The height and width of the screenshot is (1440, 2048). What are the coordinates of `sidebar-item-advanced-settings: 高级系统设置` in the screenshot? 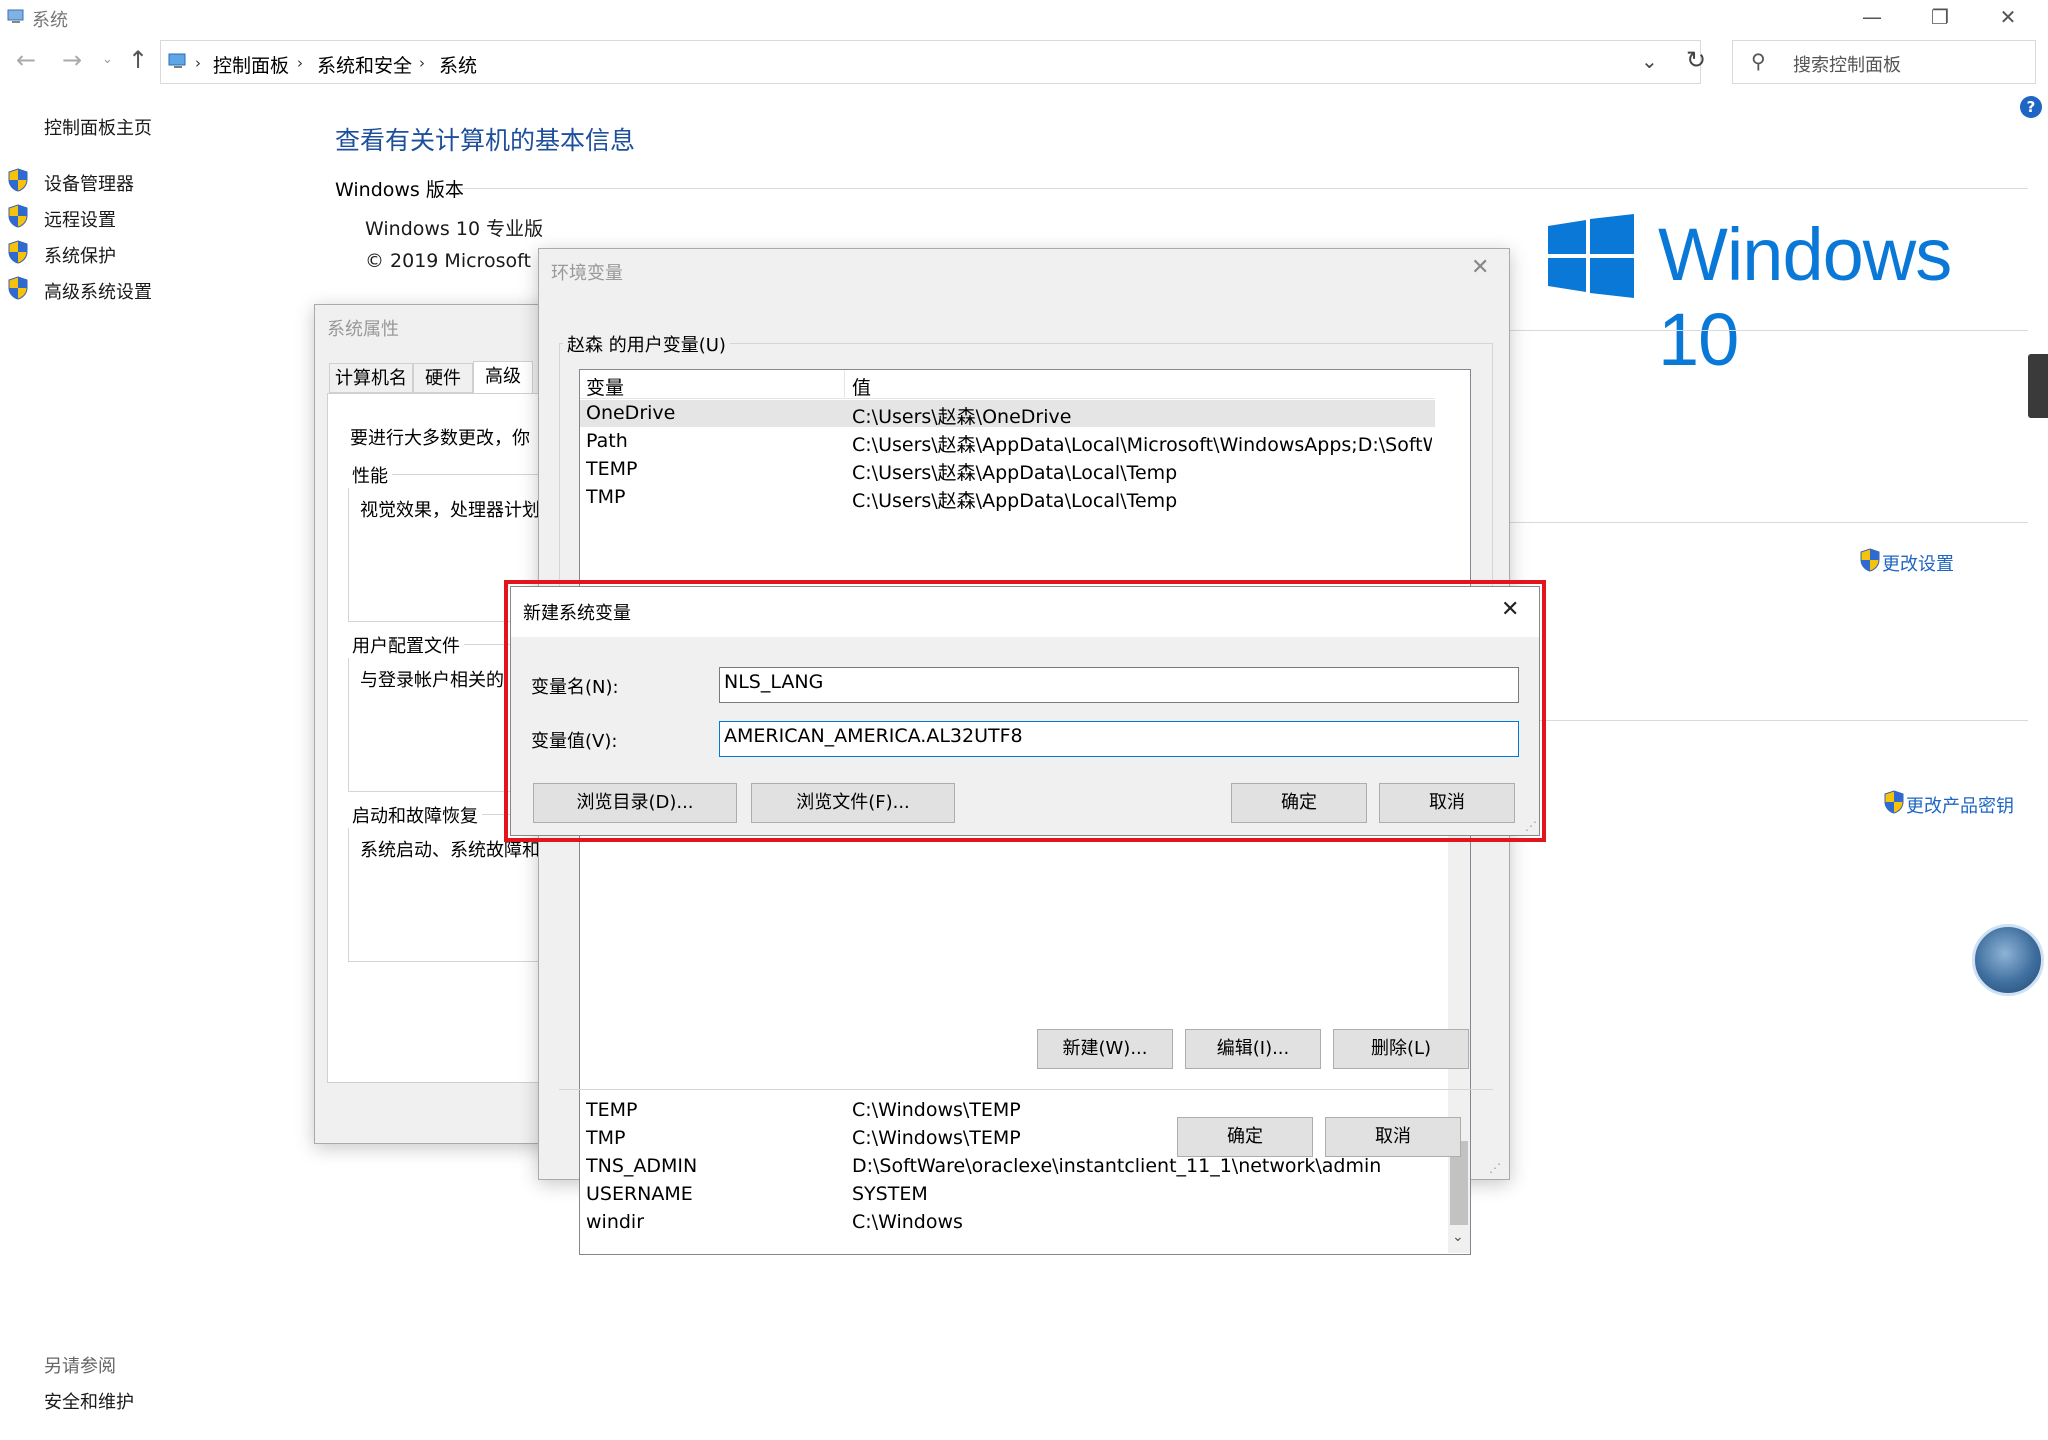 It's located at (98, 291).